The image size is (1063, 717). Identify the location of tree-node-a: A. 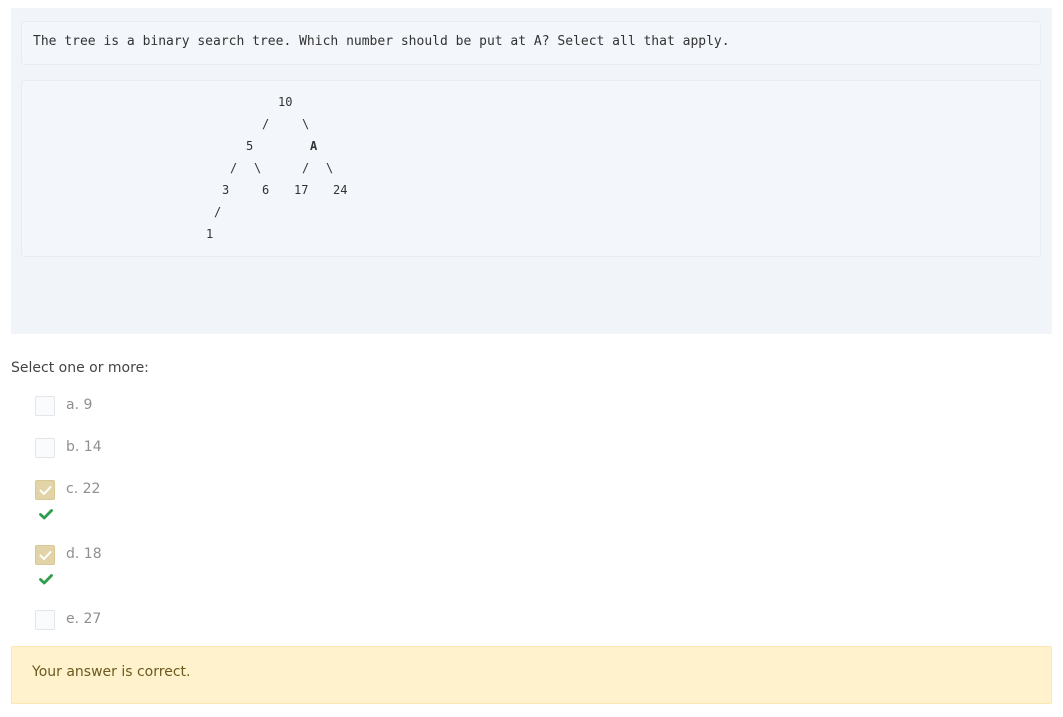
(314, 146).